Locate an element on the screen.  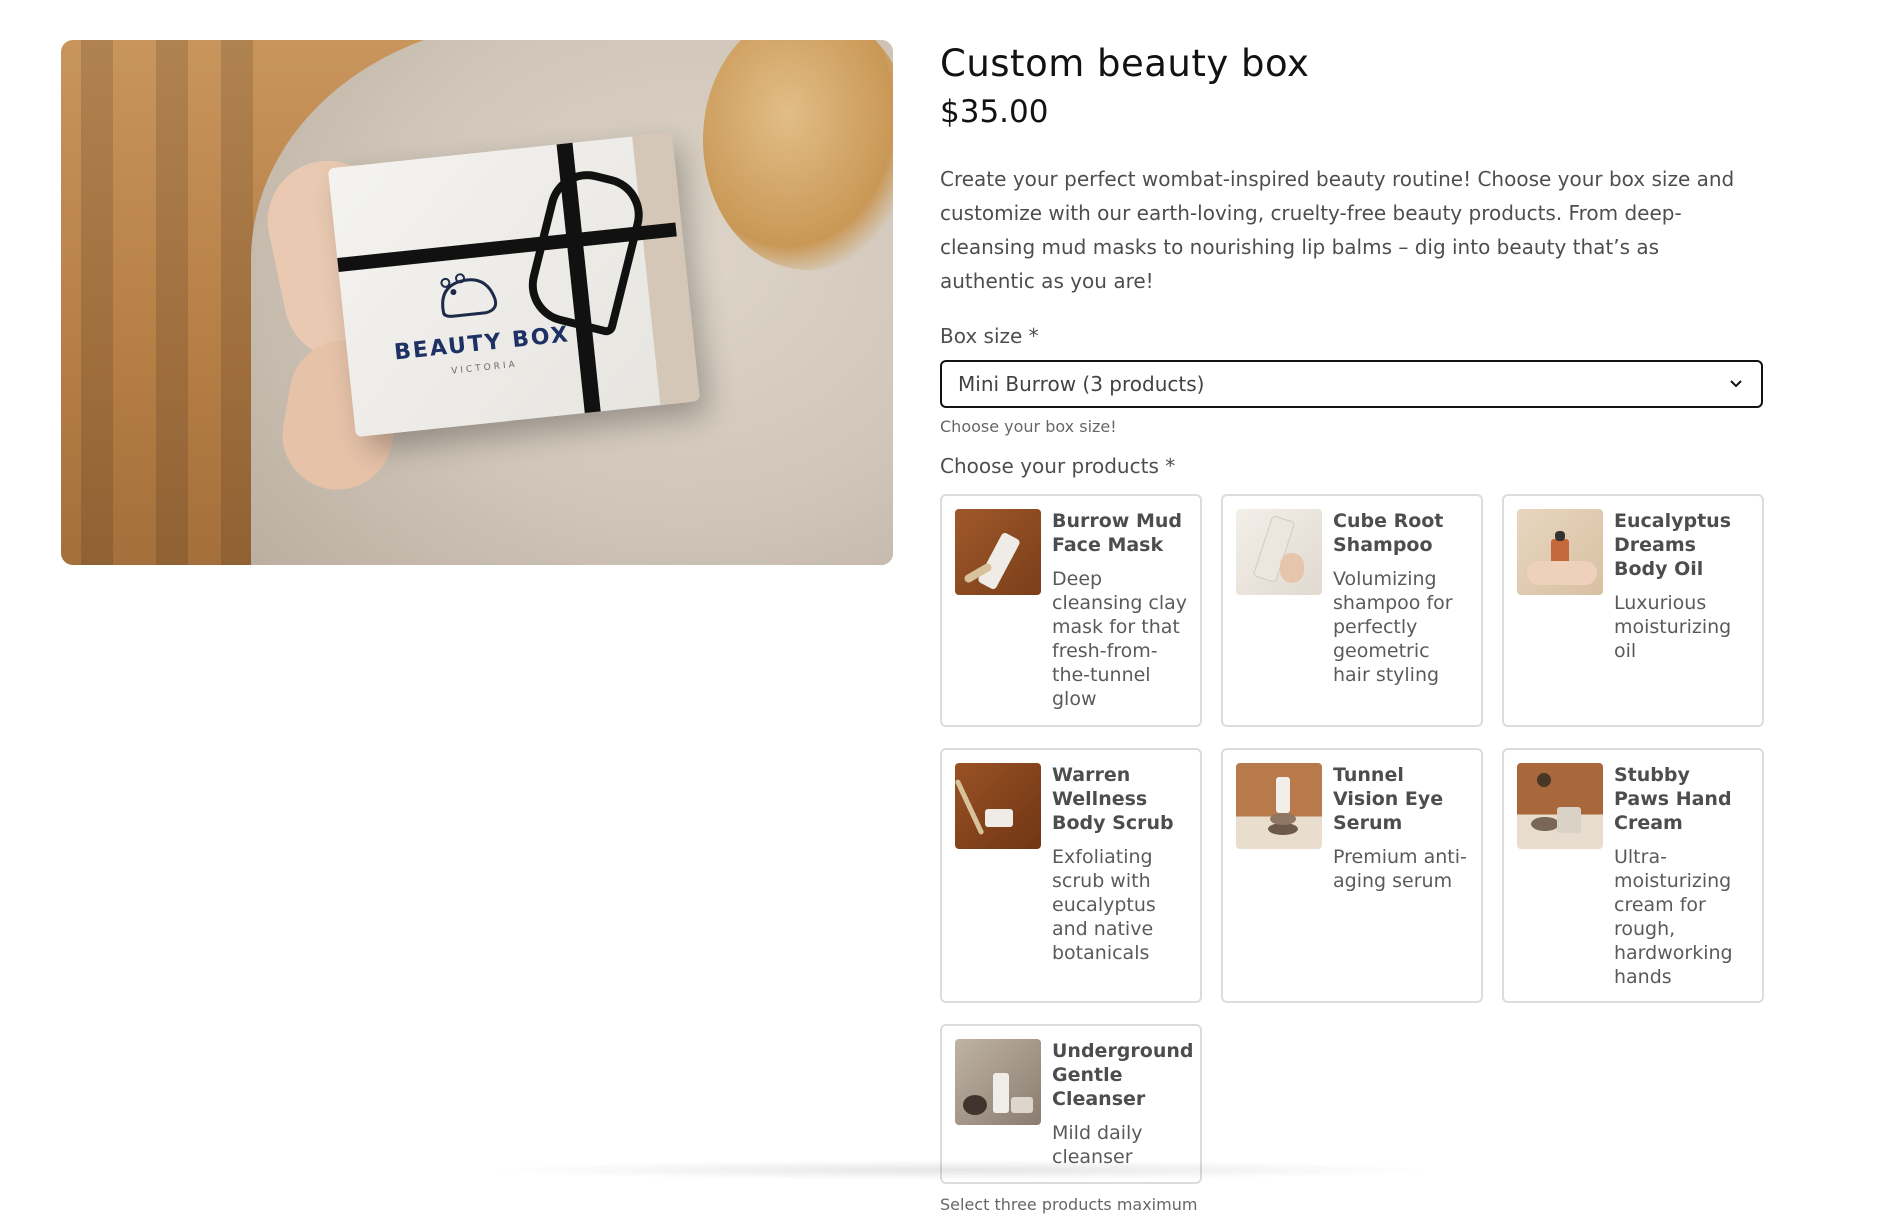
product-description: Premium anti-aging serum is located at coordinates (1400, 869).